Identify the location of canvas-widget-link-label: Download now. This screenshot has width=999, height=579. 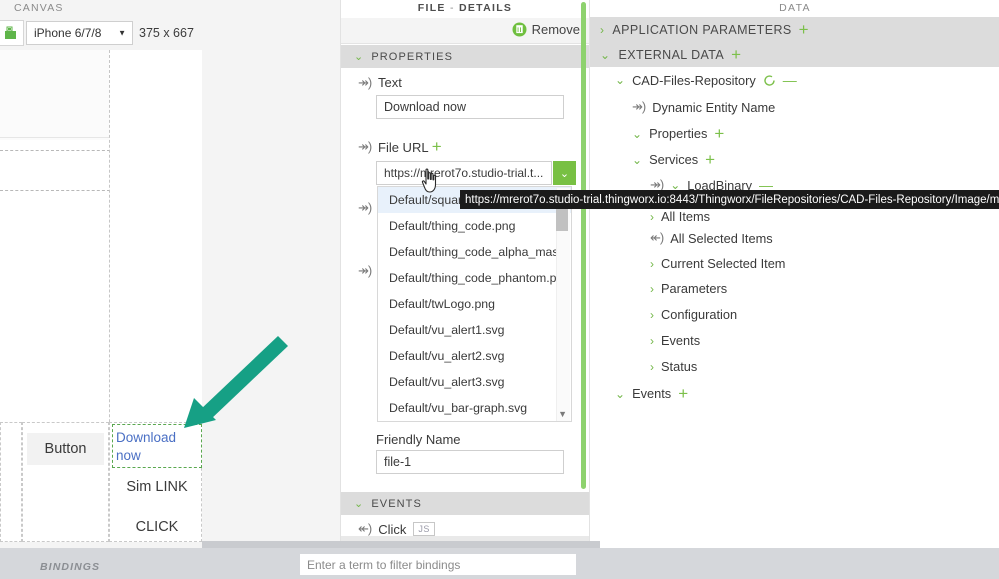
(146, 446).